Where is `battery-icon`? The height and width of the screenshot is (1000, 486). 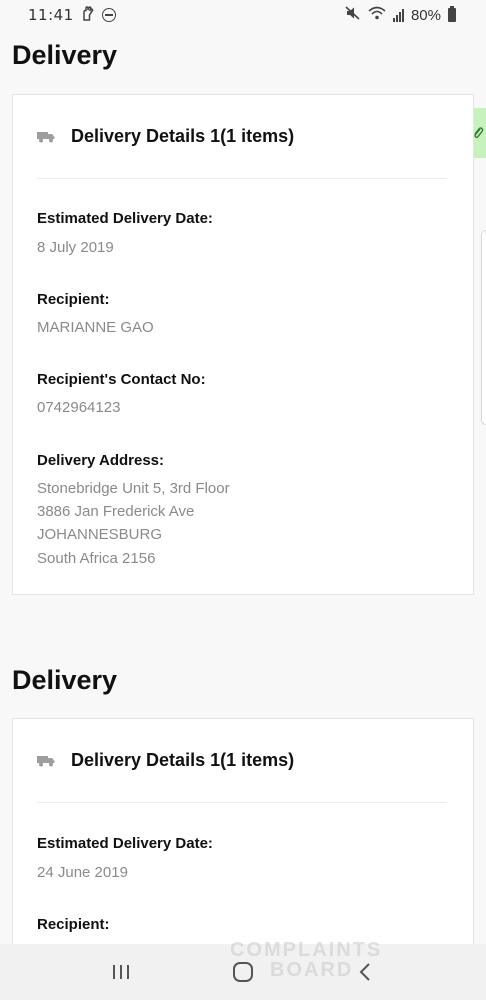 battery-icon is located at coordinates (452, 14).